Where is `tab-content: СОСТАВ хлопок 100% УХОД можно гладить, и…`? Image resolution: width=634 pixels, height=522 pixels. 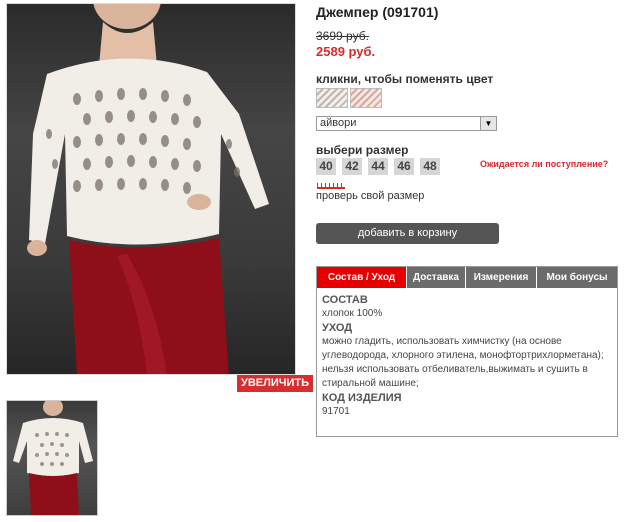 tab-content: СОСТАВ хлопок 100% УХОД можно гладить, и… is located at coordinates (466, 356).